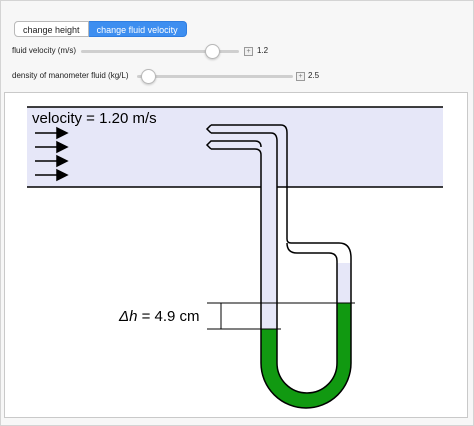  Describe the element at coordinates (137, 29) in the screenshot. I see `tab-change-fluid-velocity: change fluid velocity` at that location.